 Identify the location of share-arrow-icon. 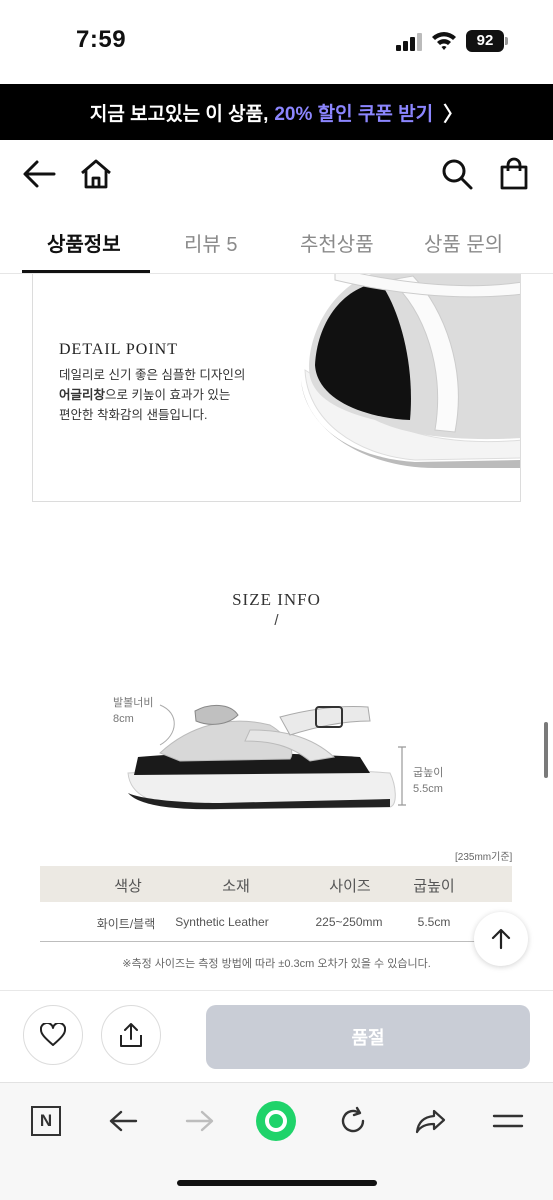
(431, 1121).